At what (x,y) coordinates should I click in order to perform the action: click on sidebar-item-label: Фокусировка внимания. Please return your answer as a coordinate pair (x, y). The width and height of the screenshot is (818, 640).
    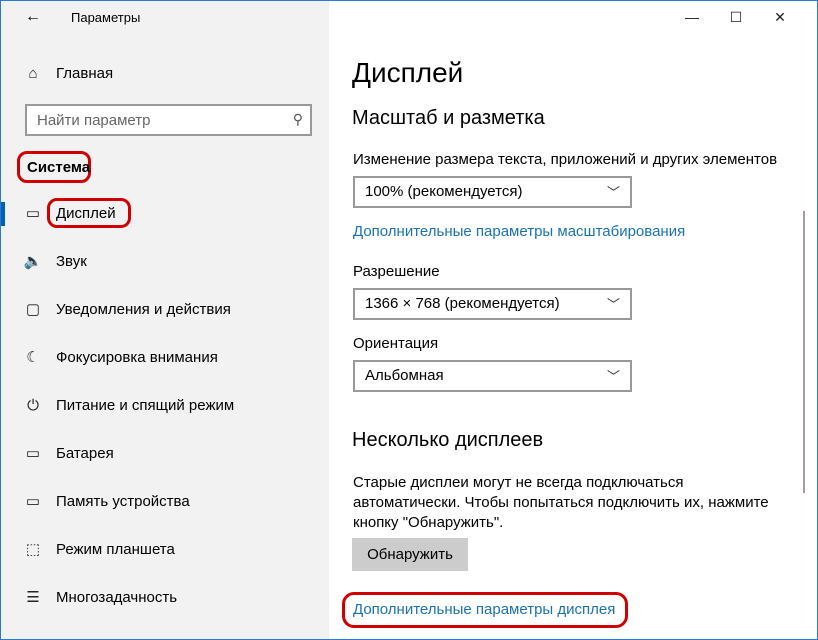
    Looking at the image, I should click on (137, 357).